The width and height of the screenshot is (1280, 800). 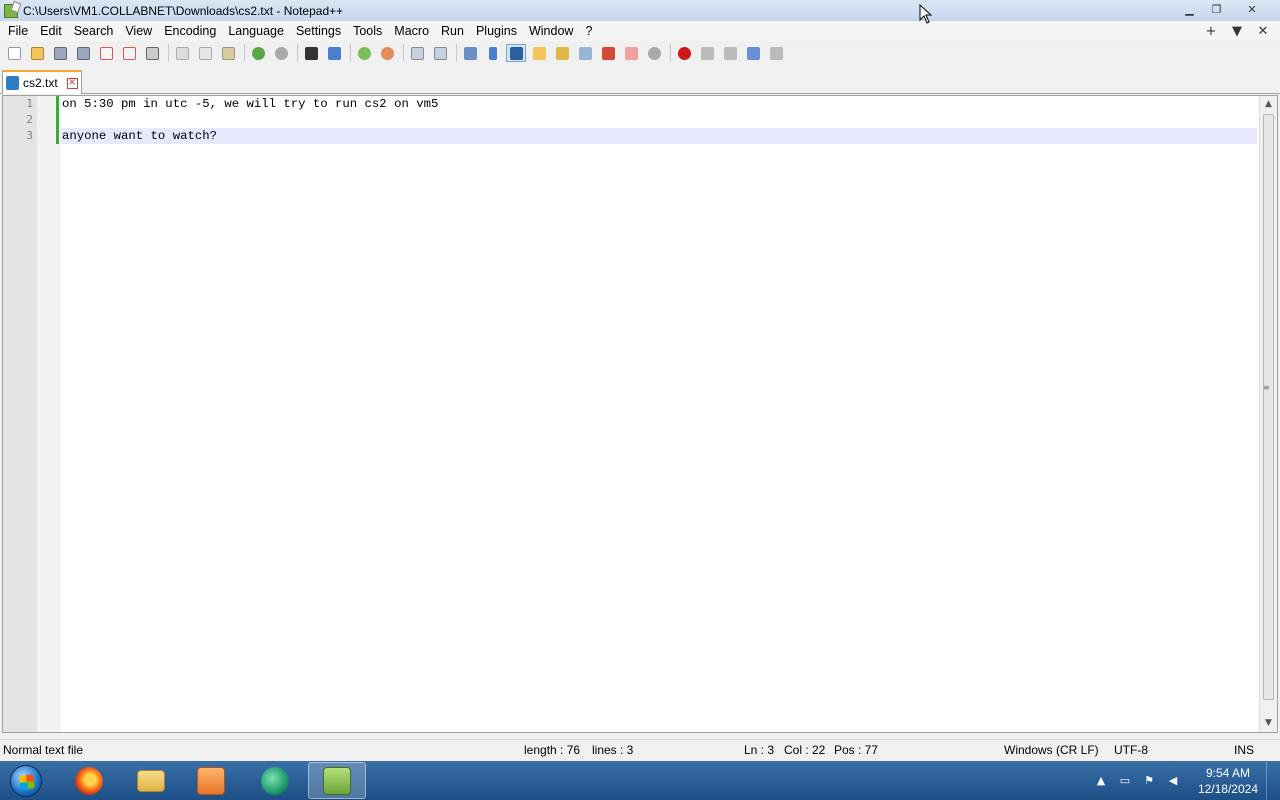 I want to click on menu-plugins: Plugins, so click(x=496, y=31).